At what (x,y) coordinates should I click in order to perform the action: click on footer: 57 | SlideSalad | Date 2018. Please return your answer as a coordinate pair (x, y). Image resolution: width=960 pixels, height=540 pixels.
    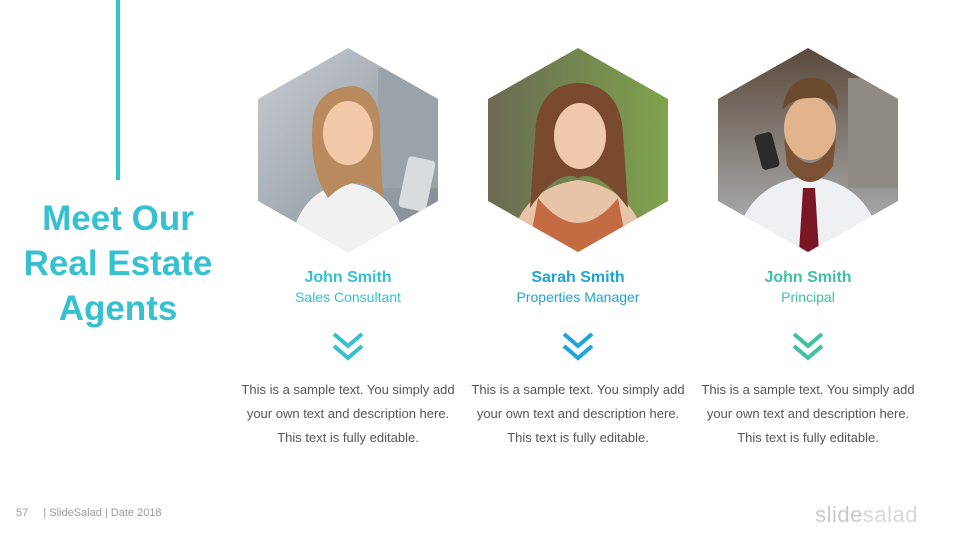
    Looking at the image, I should click on (89, 513).